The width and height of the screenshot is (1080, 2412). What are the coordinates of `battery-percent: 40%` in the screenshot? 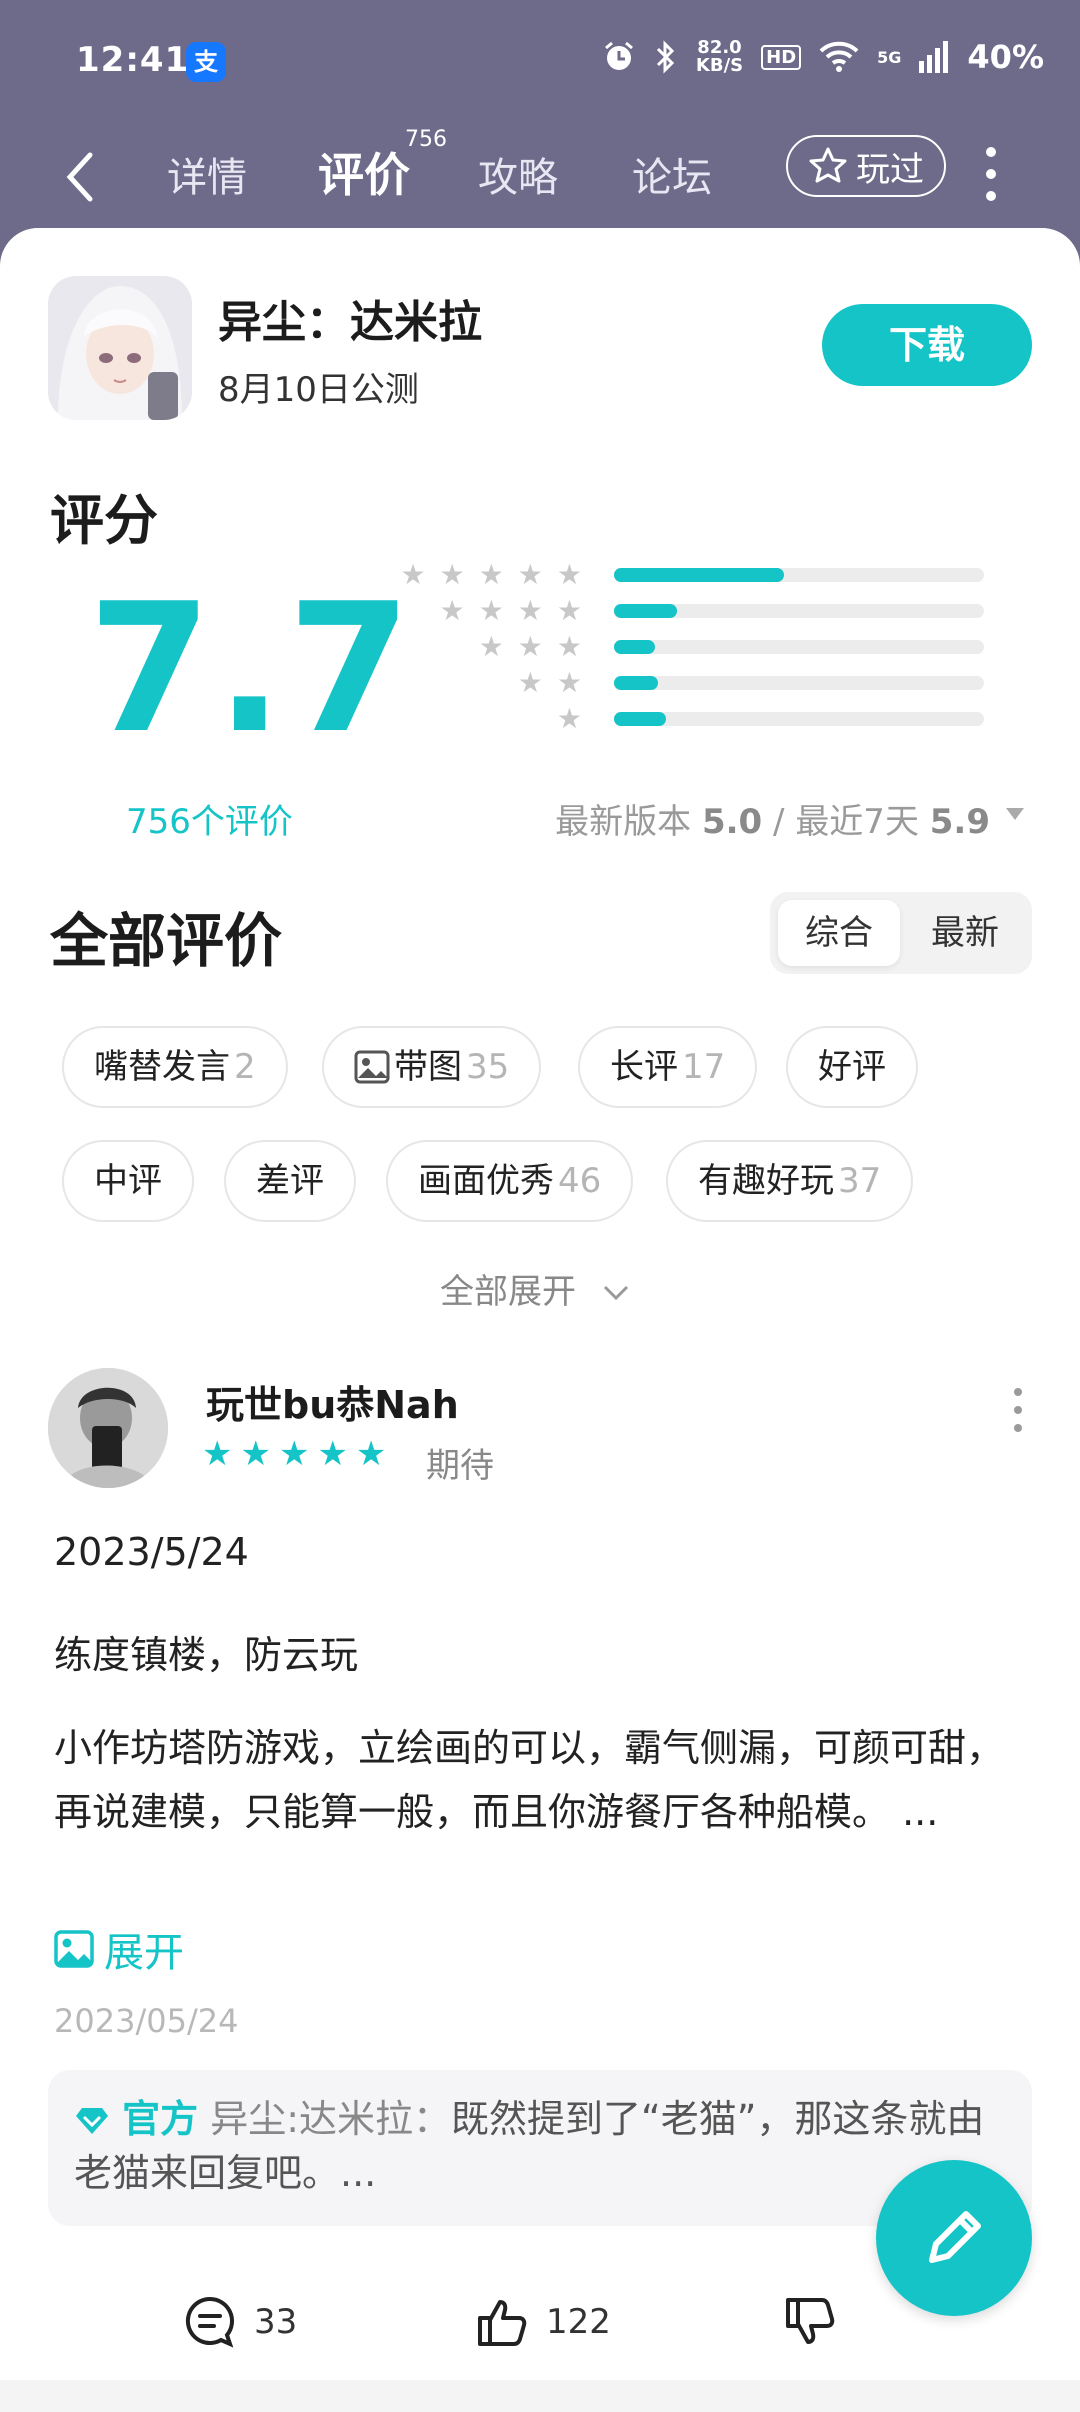 It's located at (1005, 57).